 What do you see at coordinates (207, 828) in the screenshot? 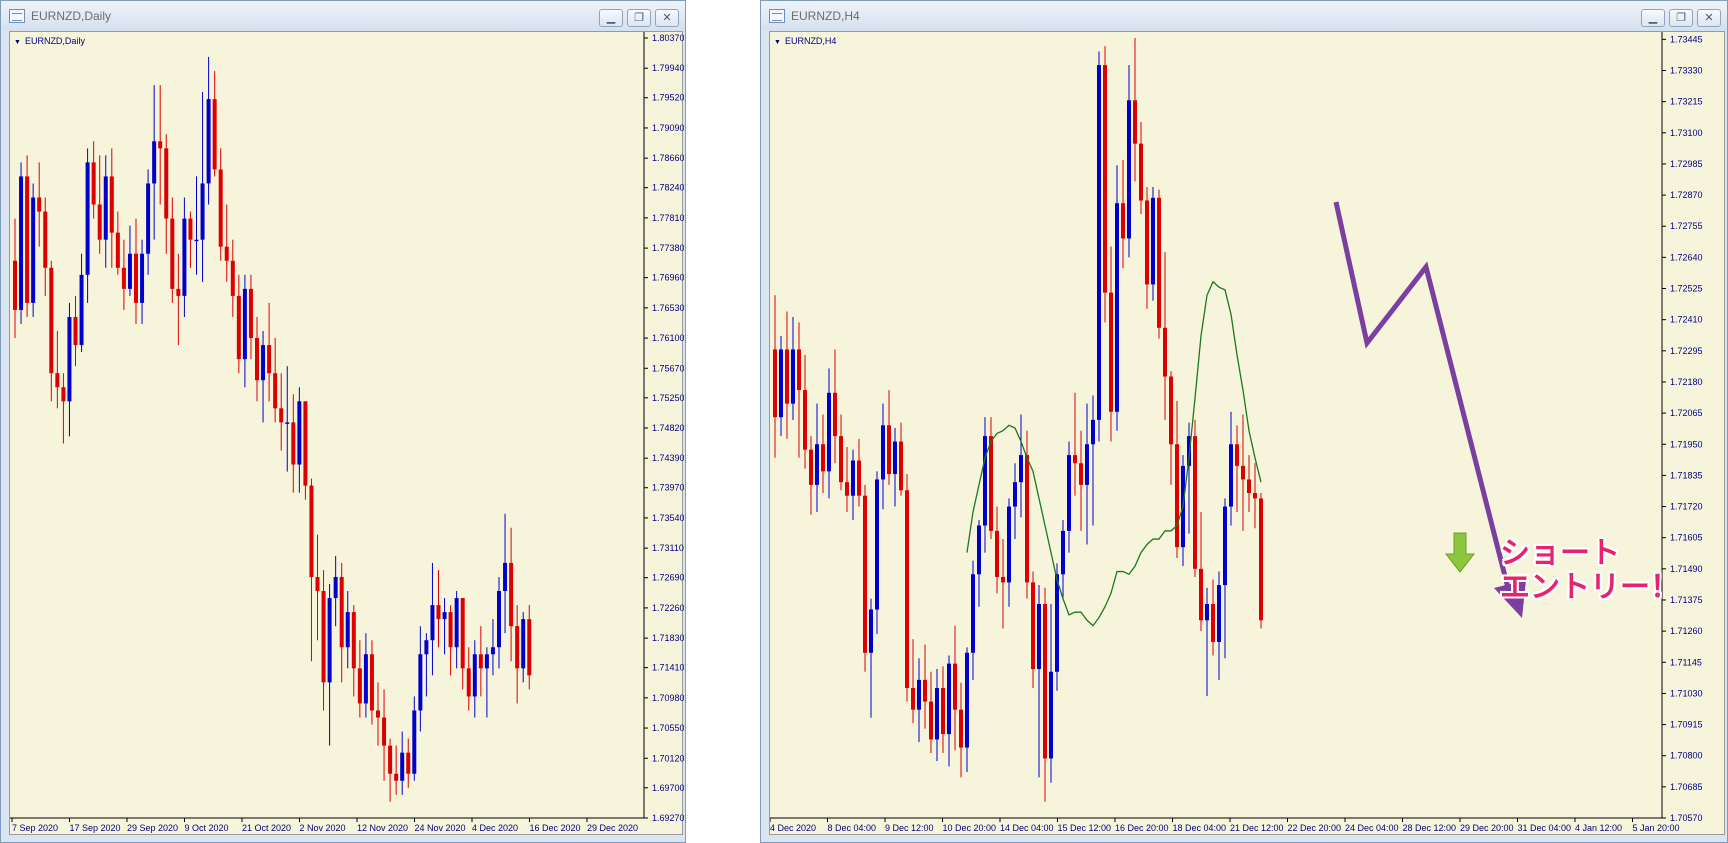
I see `time-tick-label: 9 Oct 2020` at bounding box center [207, 828].